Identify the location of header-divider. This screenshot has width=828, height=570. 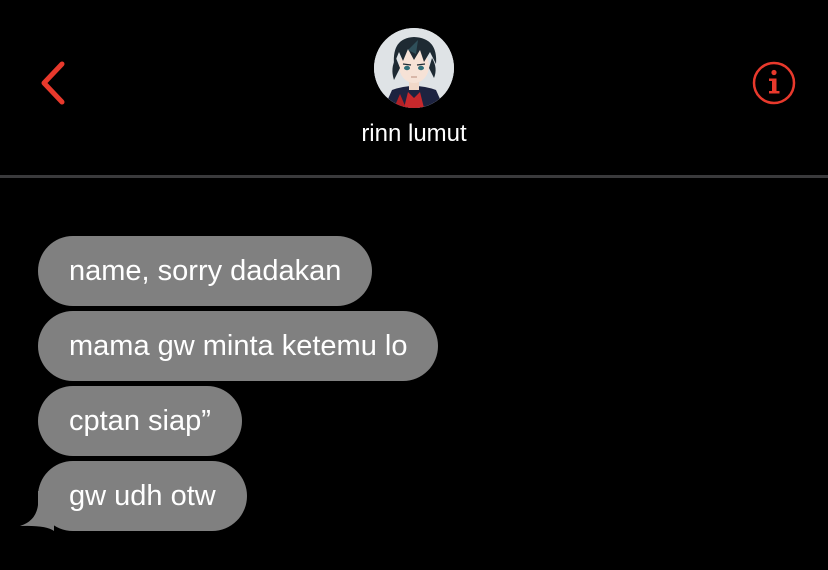
(414, 176).